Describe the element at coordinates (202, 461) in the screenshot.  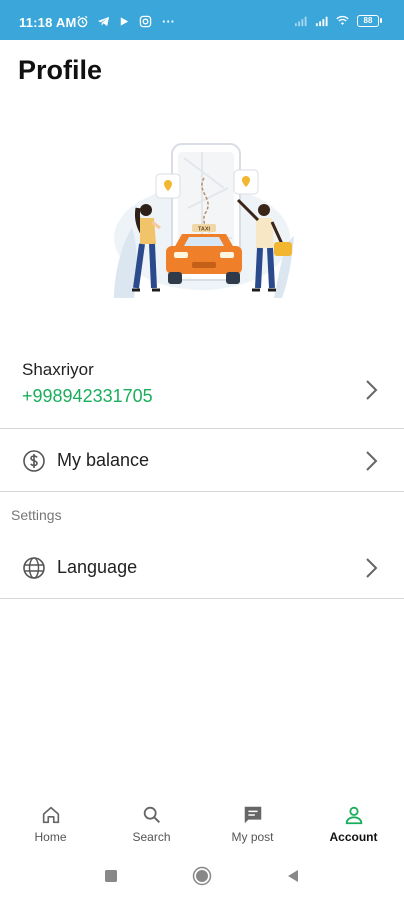
I see `balance-row: My balance` at that location.